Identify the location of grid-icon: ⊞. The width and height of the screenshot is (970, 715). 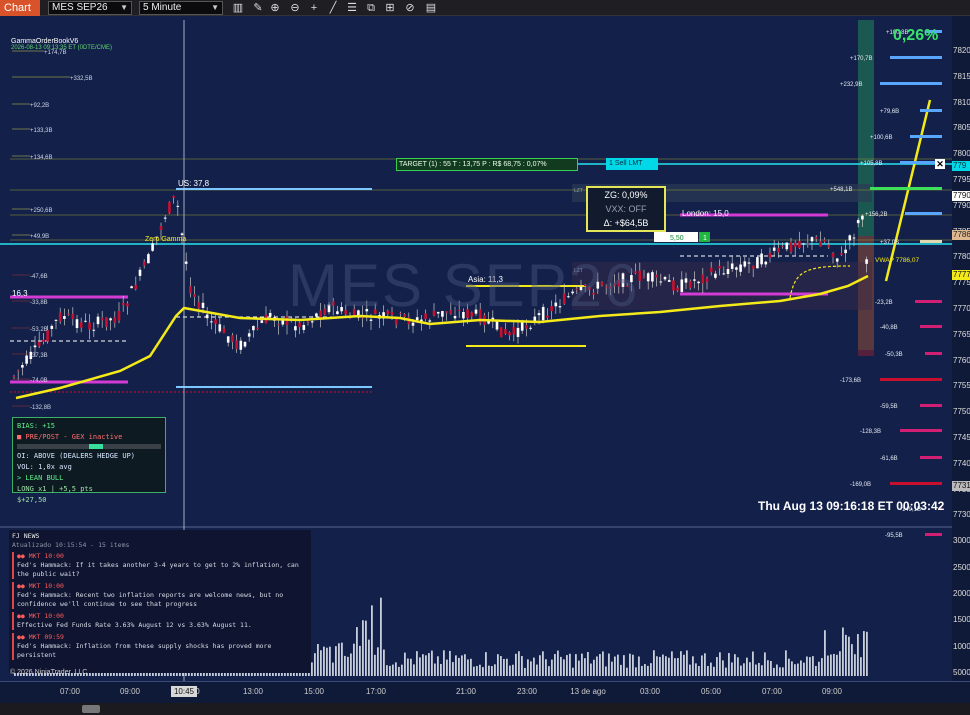
(390, 8).